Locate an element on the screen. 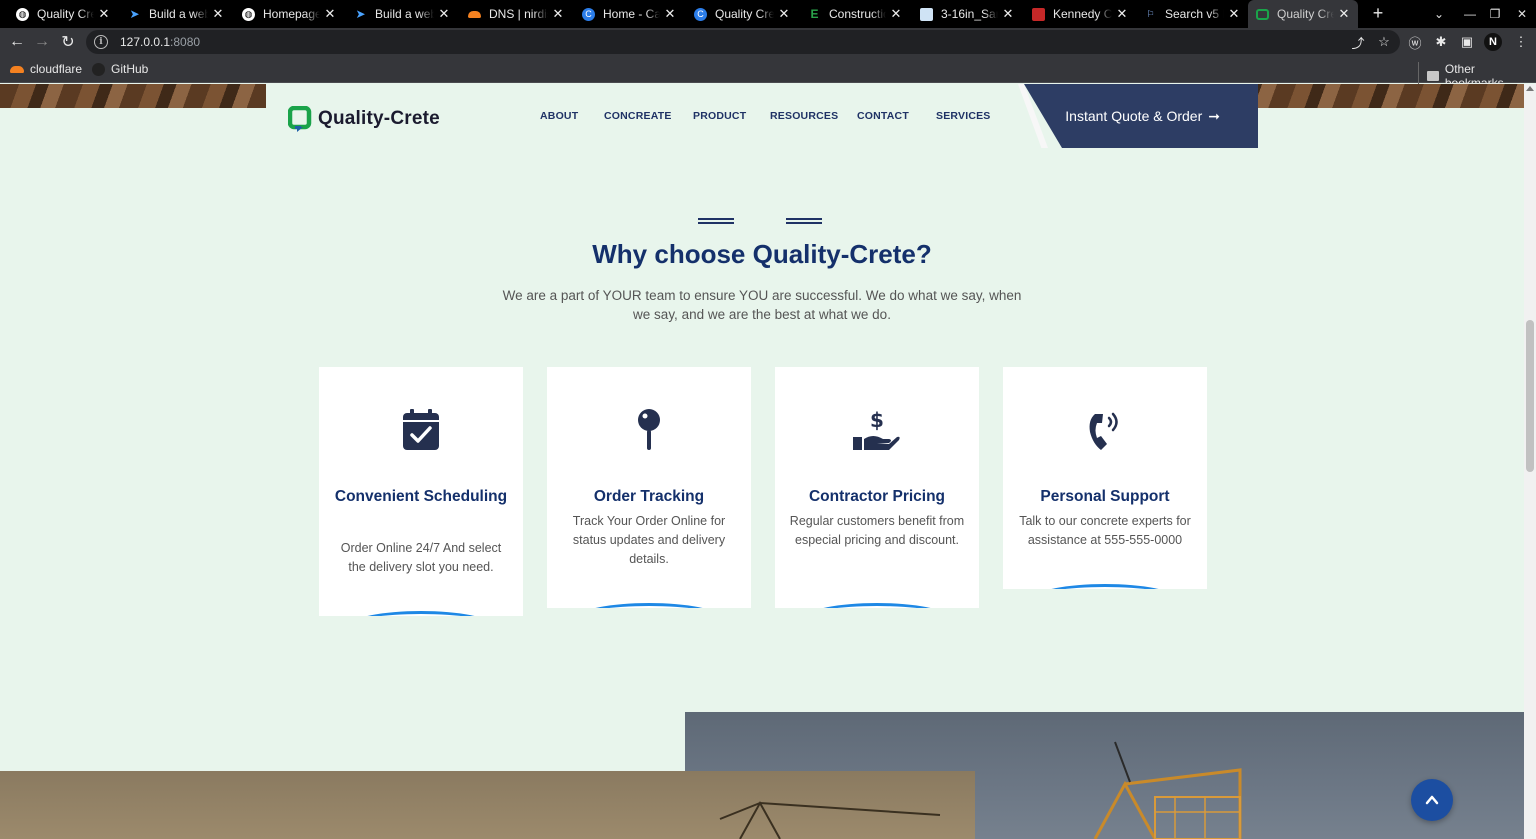 The image size is (1536, 839). e-icon: E is located at coordinates (814, 14).